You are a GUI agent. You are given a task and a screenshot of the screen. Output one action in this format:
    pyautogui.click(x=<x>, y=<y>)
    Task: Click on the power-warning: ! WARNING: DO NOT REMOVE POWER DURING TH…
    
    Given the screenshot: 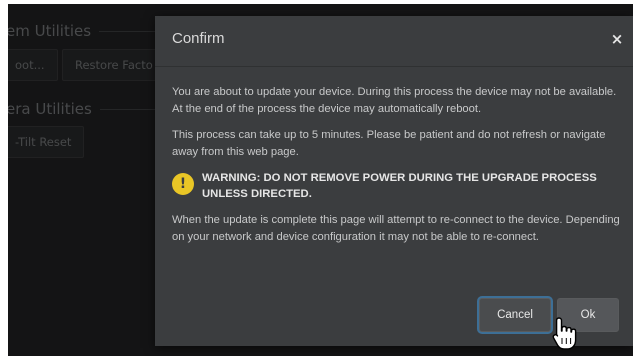 What is the action you would take?
    pyautogui.click(x=398, y=186)
    